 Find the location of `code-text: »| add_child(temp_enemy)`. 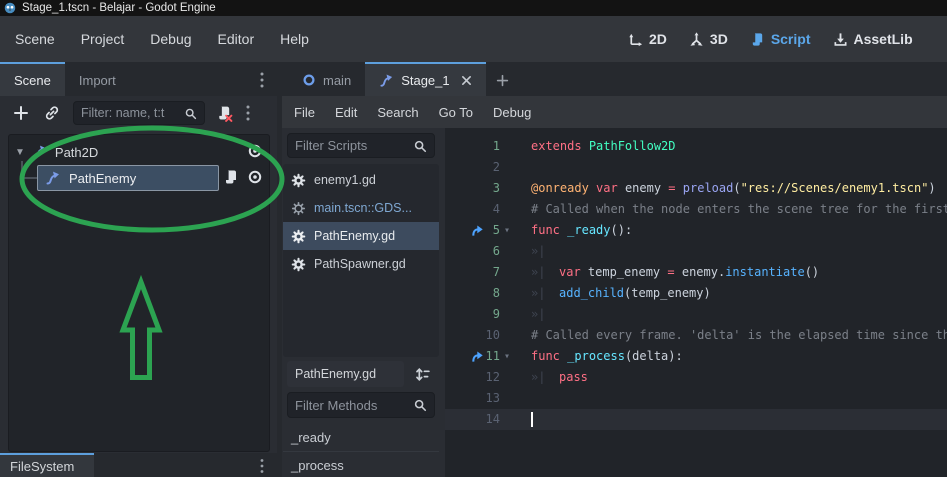

code-text: »| add_child(temp_enemy) is located at coordinates (739, 293).